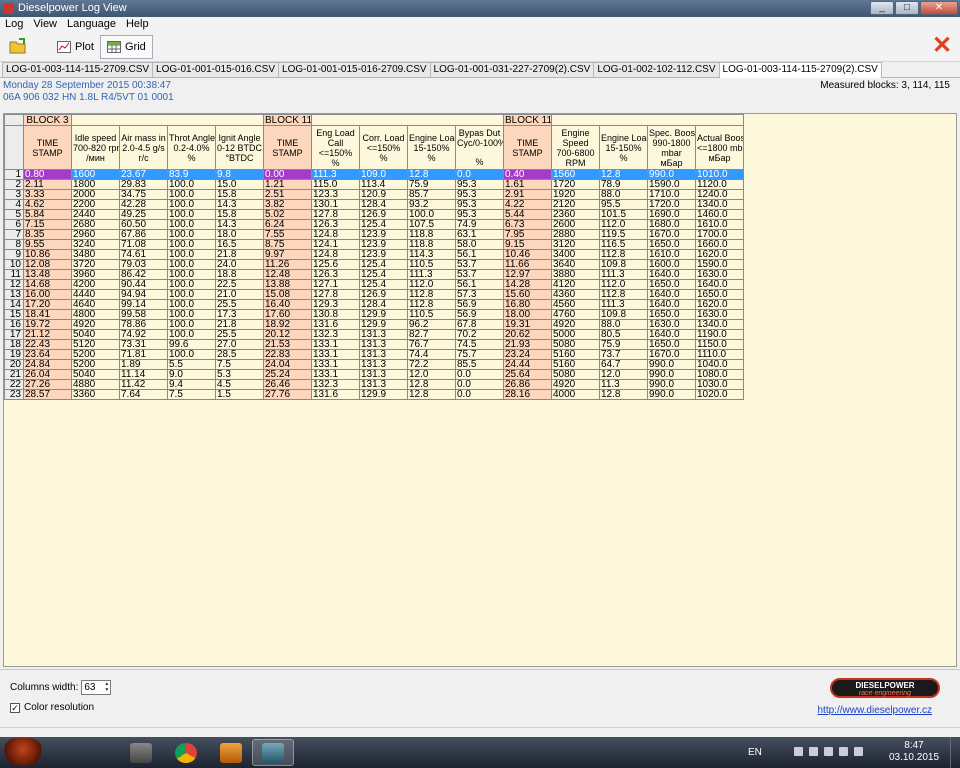 The image size is (960, 768). I want to click on grid-cell: 4920, so click(575, 324).